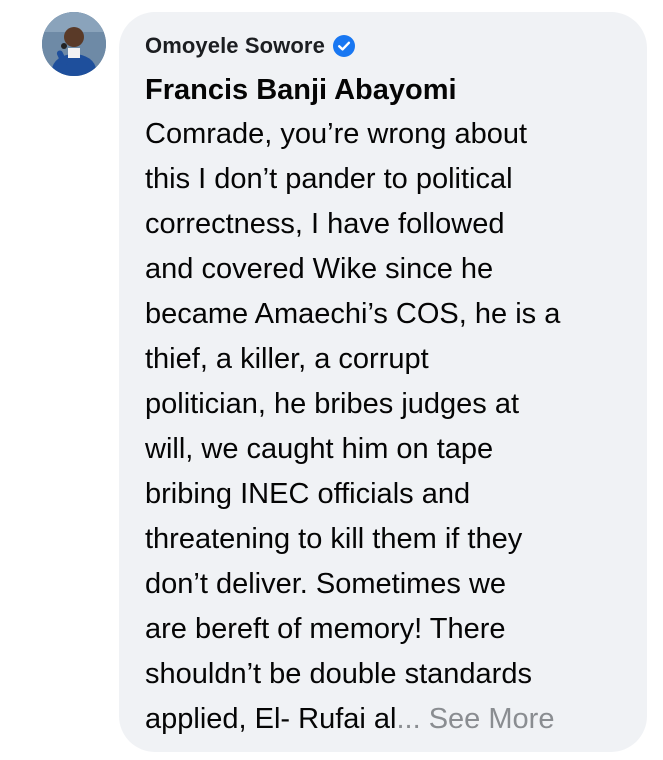 Image resolution: width=663 pixels, height=760 pixels. Describe the element at coordinates (338, 674) in the screenshot. I see `comment-line: shouldn’t be double standards` at that location.